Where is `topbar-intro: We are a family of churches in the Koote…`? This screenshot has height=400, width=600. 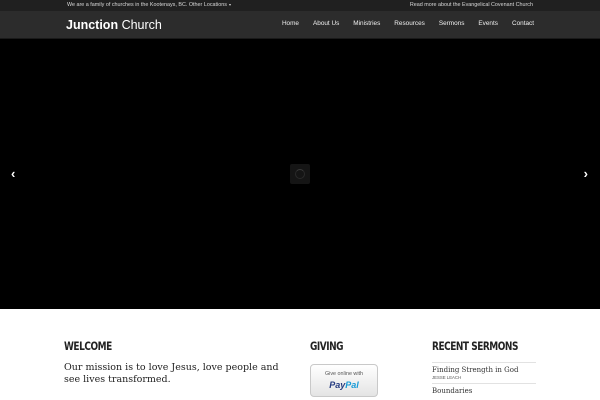
topbar-intro: We are a family of churches in the Koote… is located at coordinates (127, 5).